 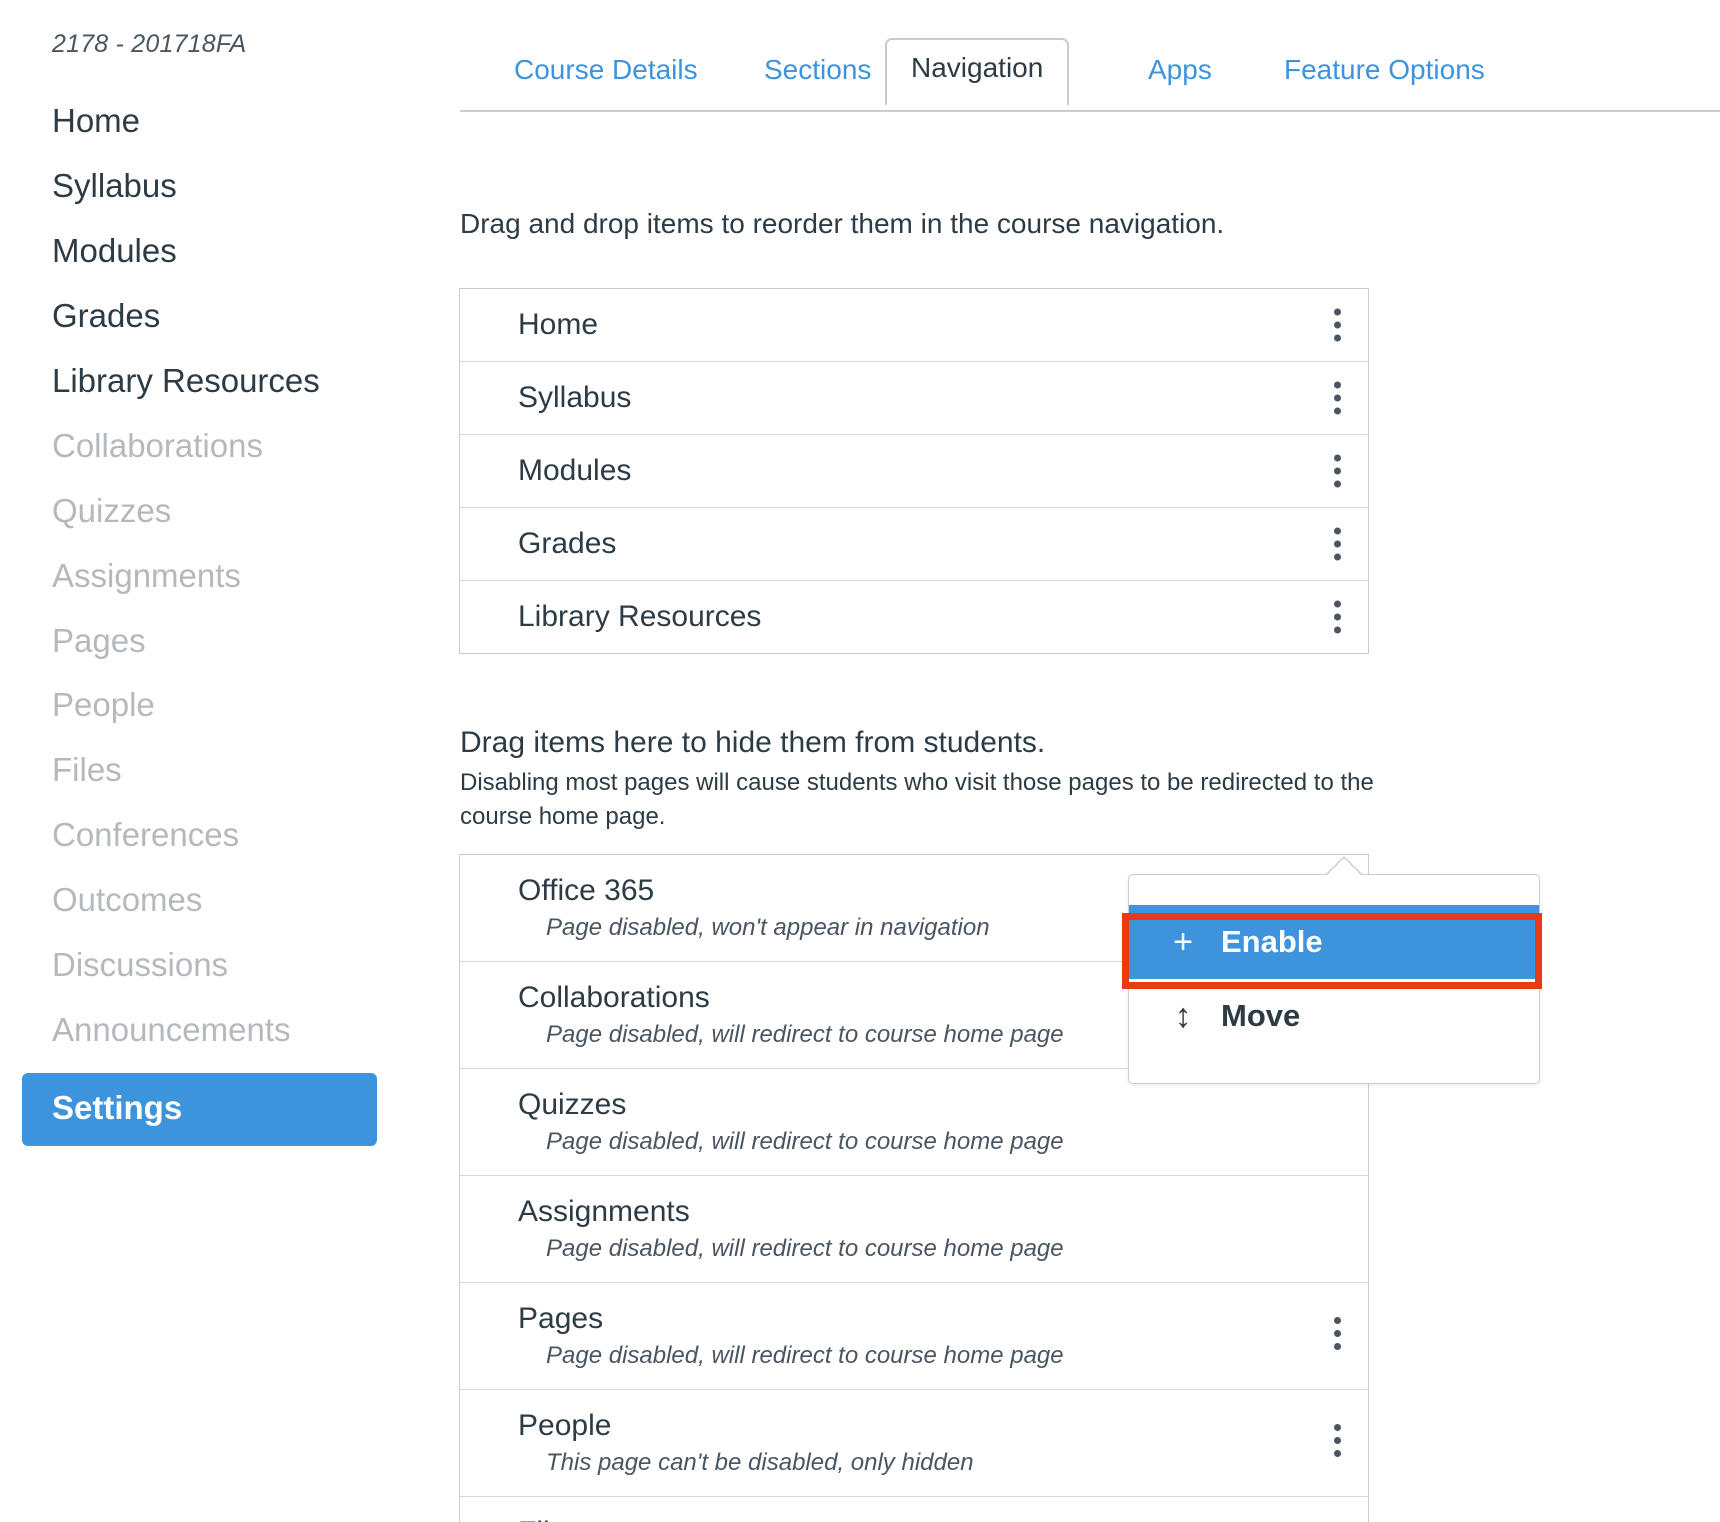 What do you see at coordinates (227, 770) in the screenshot?
I see `sidebar-item-files: Files` at bounding box center [227, 770].